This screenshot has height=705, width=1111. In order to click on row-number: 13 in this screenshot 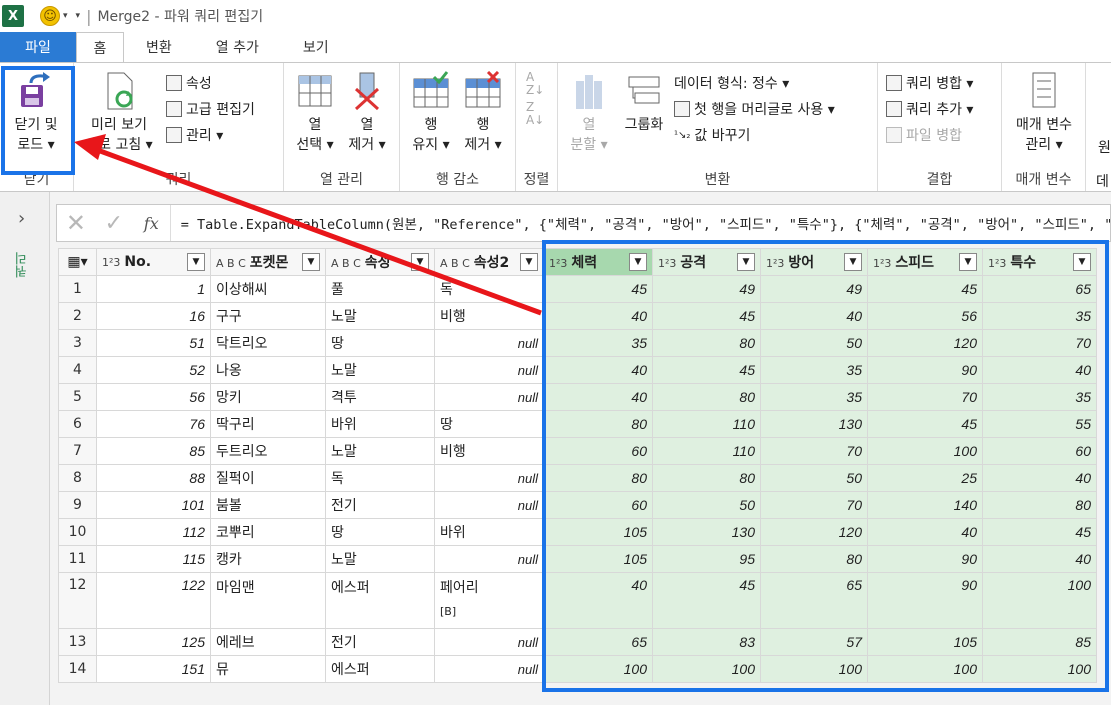, I will do `click(77, 642)`.